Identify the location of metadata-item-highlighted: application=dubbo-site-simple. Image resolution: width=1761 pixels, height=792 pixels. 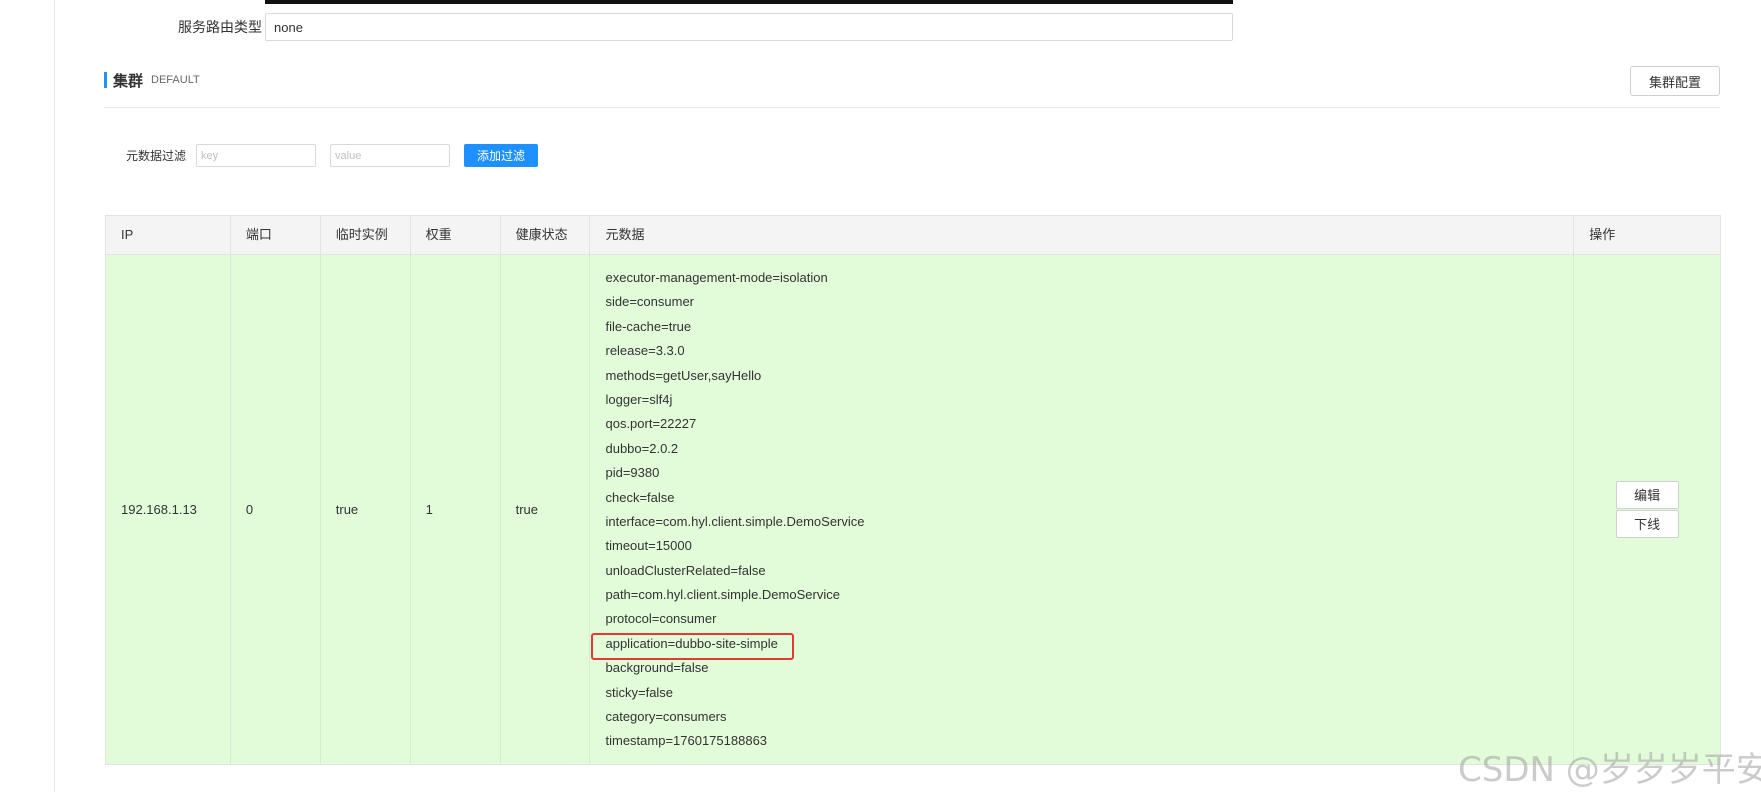
(1082, 646).